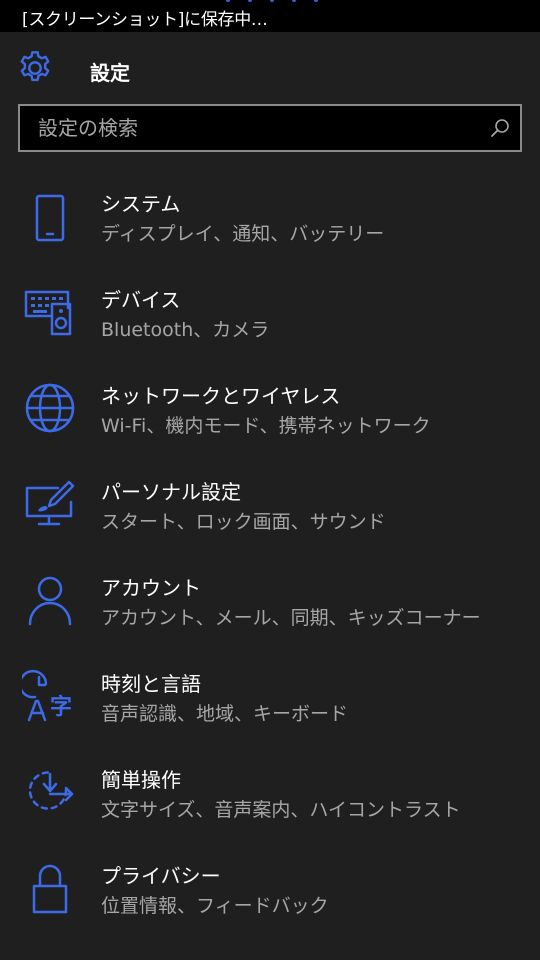 This screenshot has width=540, height=960. Describe the element at coordinates (48, 313) in the screenshot. I see `devices-icon` at that location.